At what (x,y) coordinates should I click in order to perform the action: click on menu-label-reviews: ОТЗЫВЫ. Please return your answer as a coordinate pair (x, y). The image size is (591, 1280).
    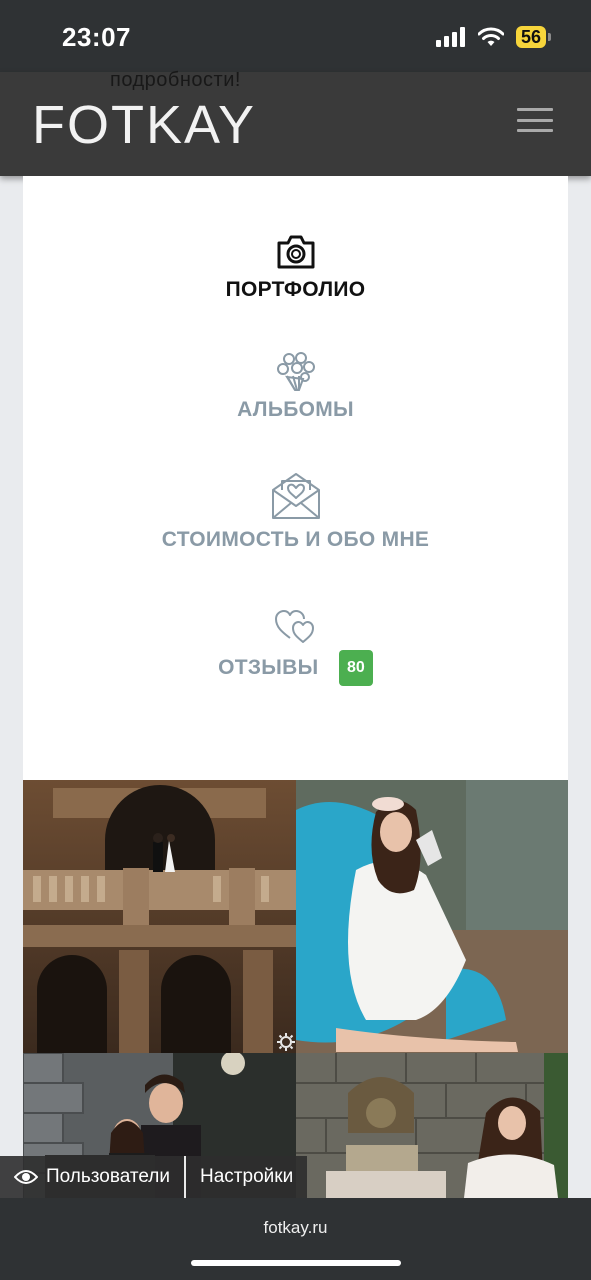
    Looking at the image, I should click on (268, 667).